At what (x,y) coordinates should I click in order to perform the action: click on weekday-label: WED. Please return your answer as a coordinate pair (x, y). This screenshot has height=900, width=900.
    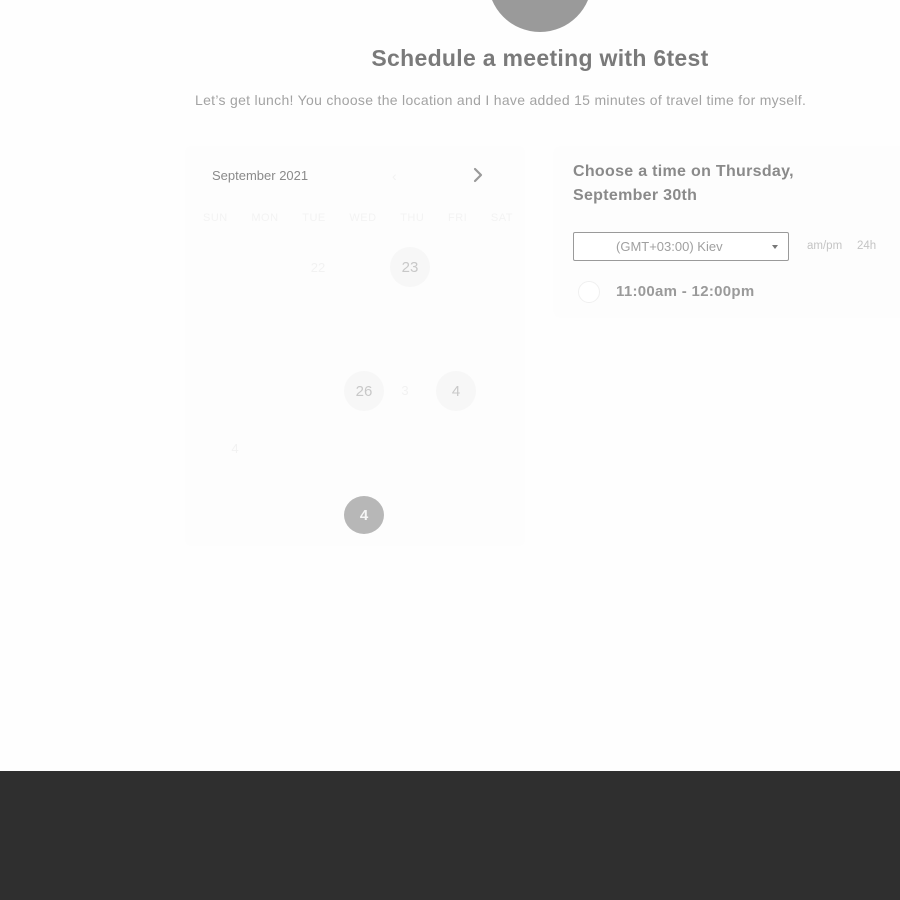
    Looking at the image, I should click on (363, 218).